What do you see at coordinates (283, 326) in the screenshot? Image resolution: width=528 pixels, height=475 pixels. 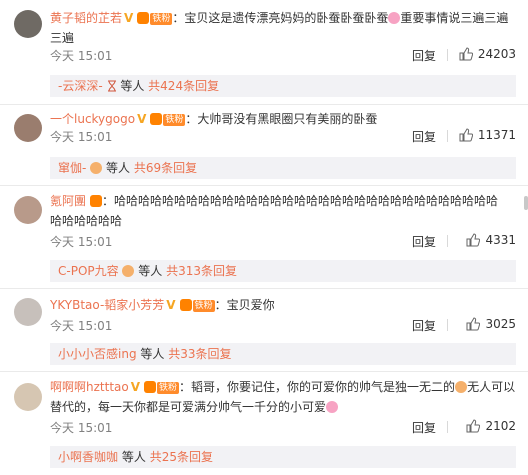 I see `comment-meta: 今天 15:01 回复 3025` at bounding box center [283, 326].